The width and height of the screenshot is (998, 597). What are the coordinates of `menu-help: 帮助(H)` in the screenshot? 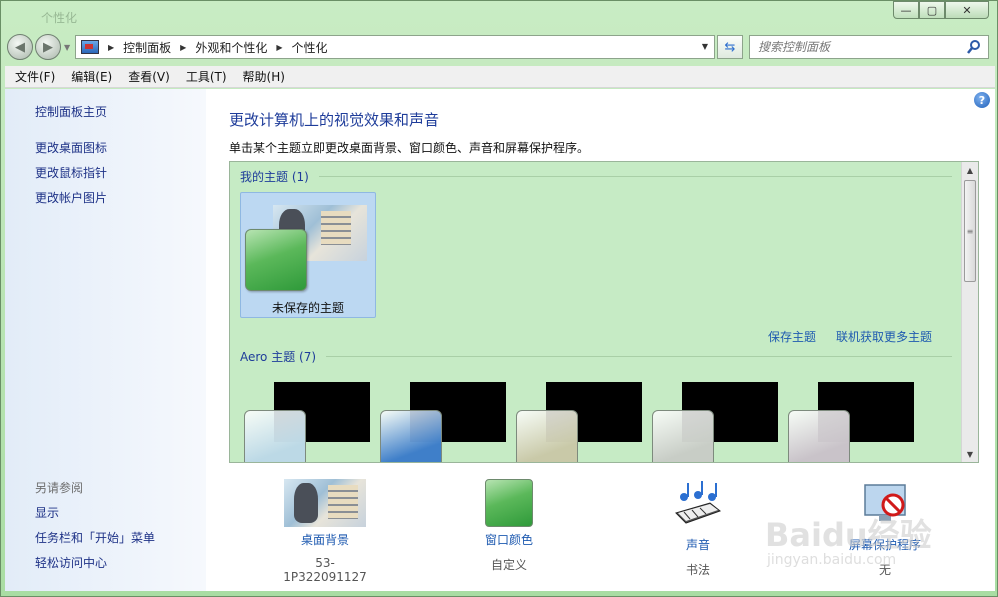 It's located at (262, 76).